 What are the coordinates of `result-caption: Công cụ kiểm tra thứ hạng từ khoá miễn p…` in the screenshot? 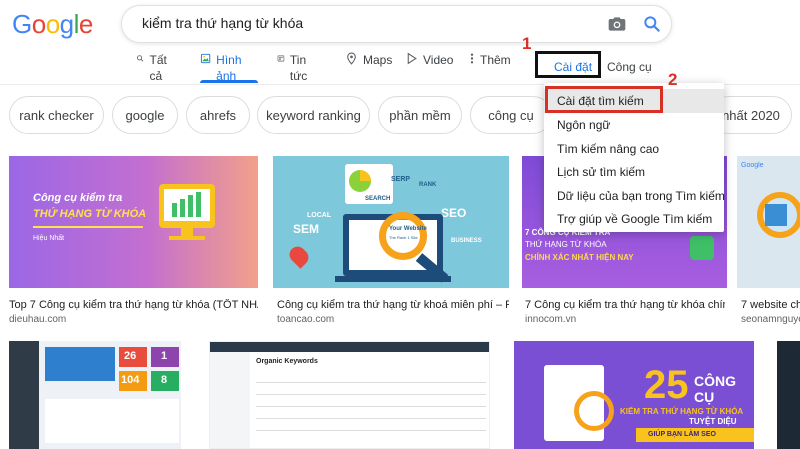 It's located at (393, 305).